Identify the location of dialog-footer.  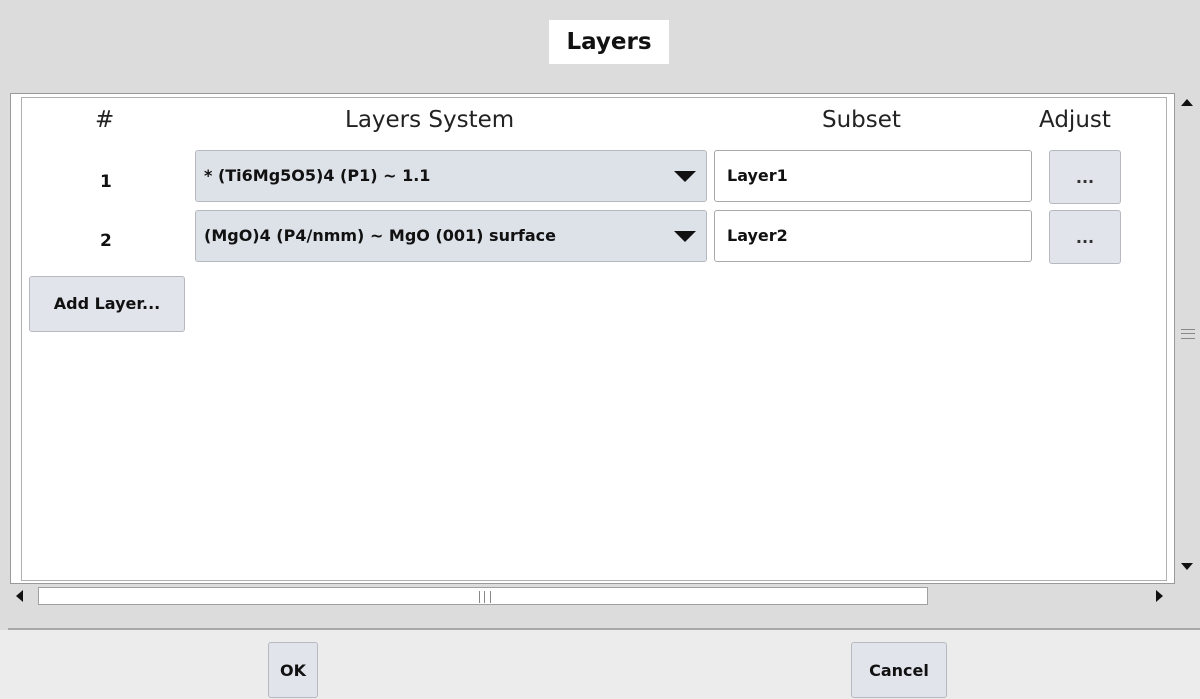
(600, 664).